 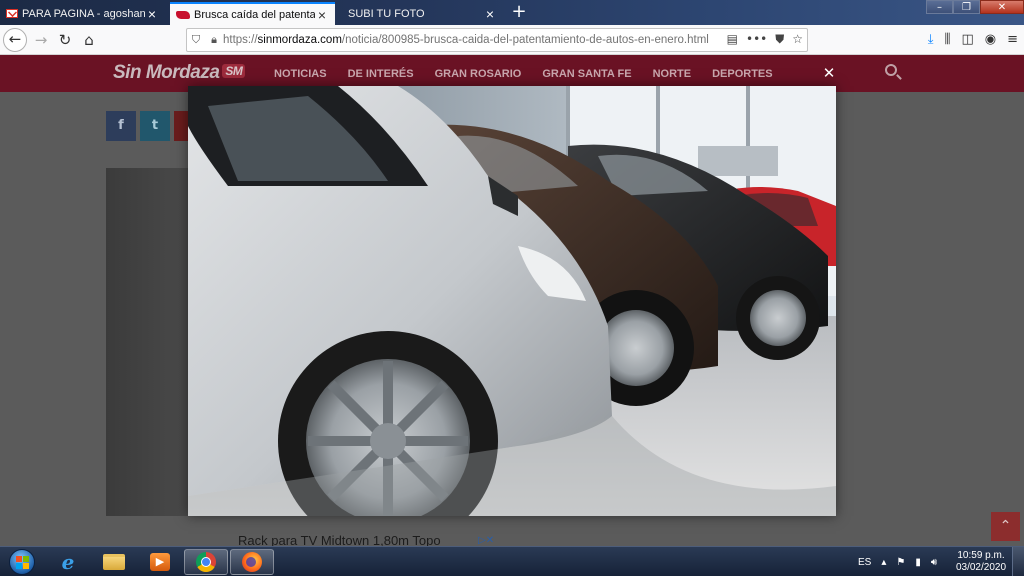 I want to click on internet-explorer-icon: e, so click(x=68, y=562).